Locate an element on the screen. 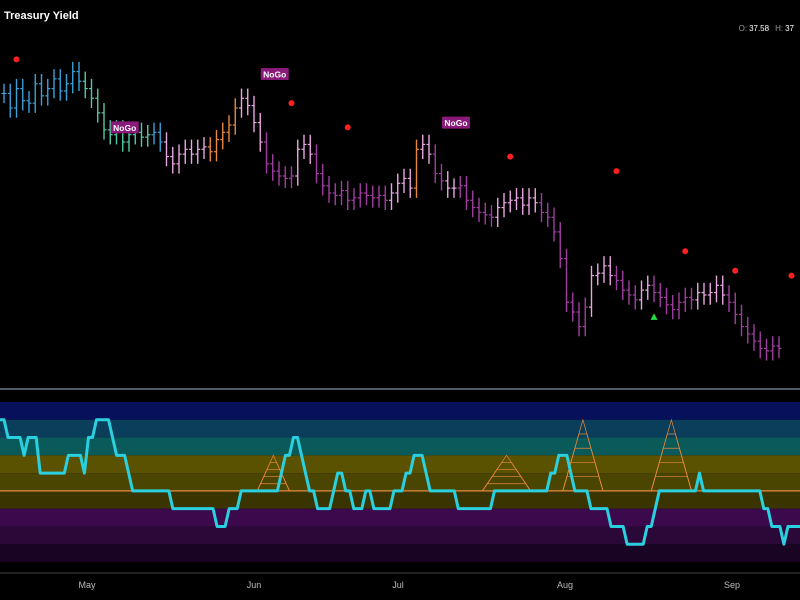 Image resolution: width=800 pixels, height=600 pixels. green-triangle-marker is located at coordinates (654, 316).